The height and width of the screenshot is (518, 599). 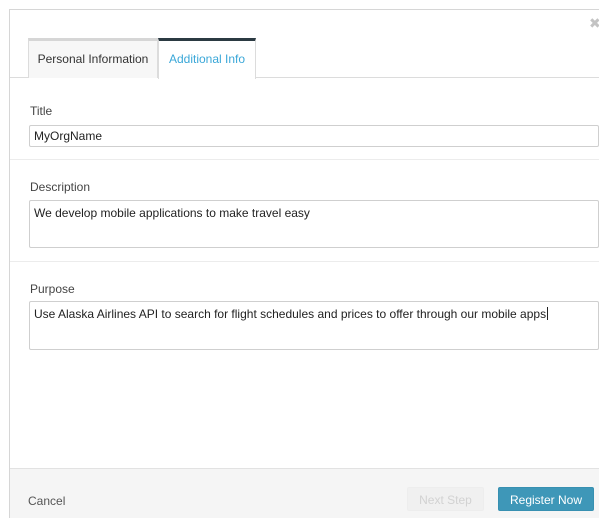 I want to click on register-now-button: Register Now, so click(x=546, y=499).